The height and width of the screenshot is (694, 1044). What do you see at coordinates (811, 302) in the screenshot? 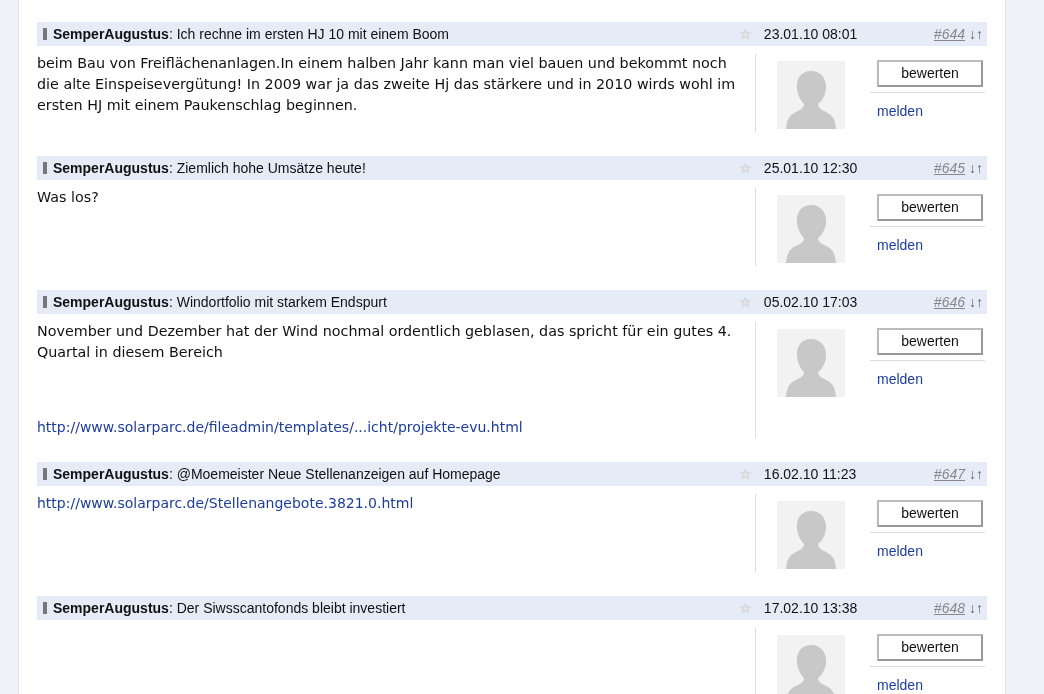
I see `post-date: 05.02.10 17:03` at bounding box center [811, 302].